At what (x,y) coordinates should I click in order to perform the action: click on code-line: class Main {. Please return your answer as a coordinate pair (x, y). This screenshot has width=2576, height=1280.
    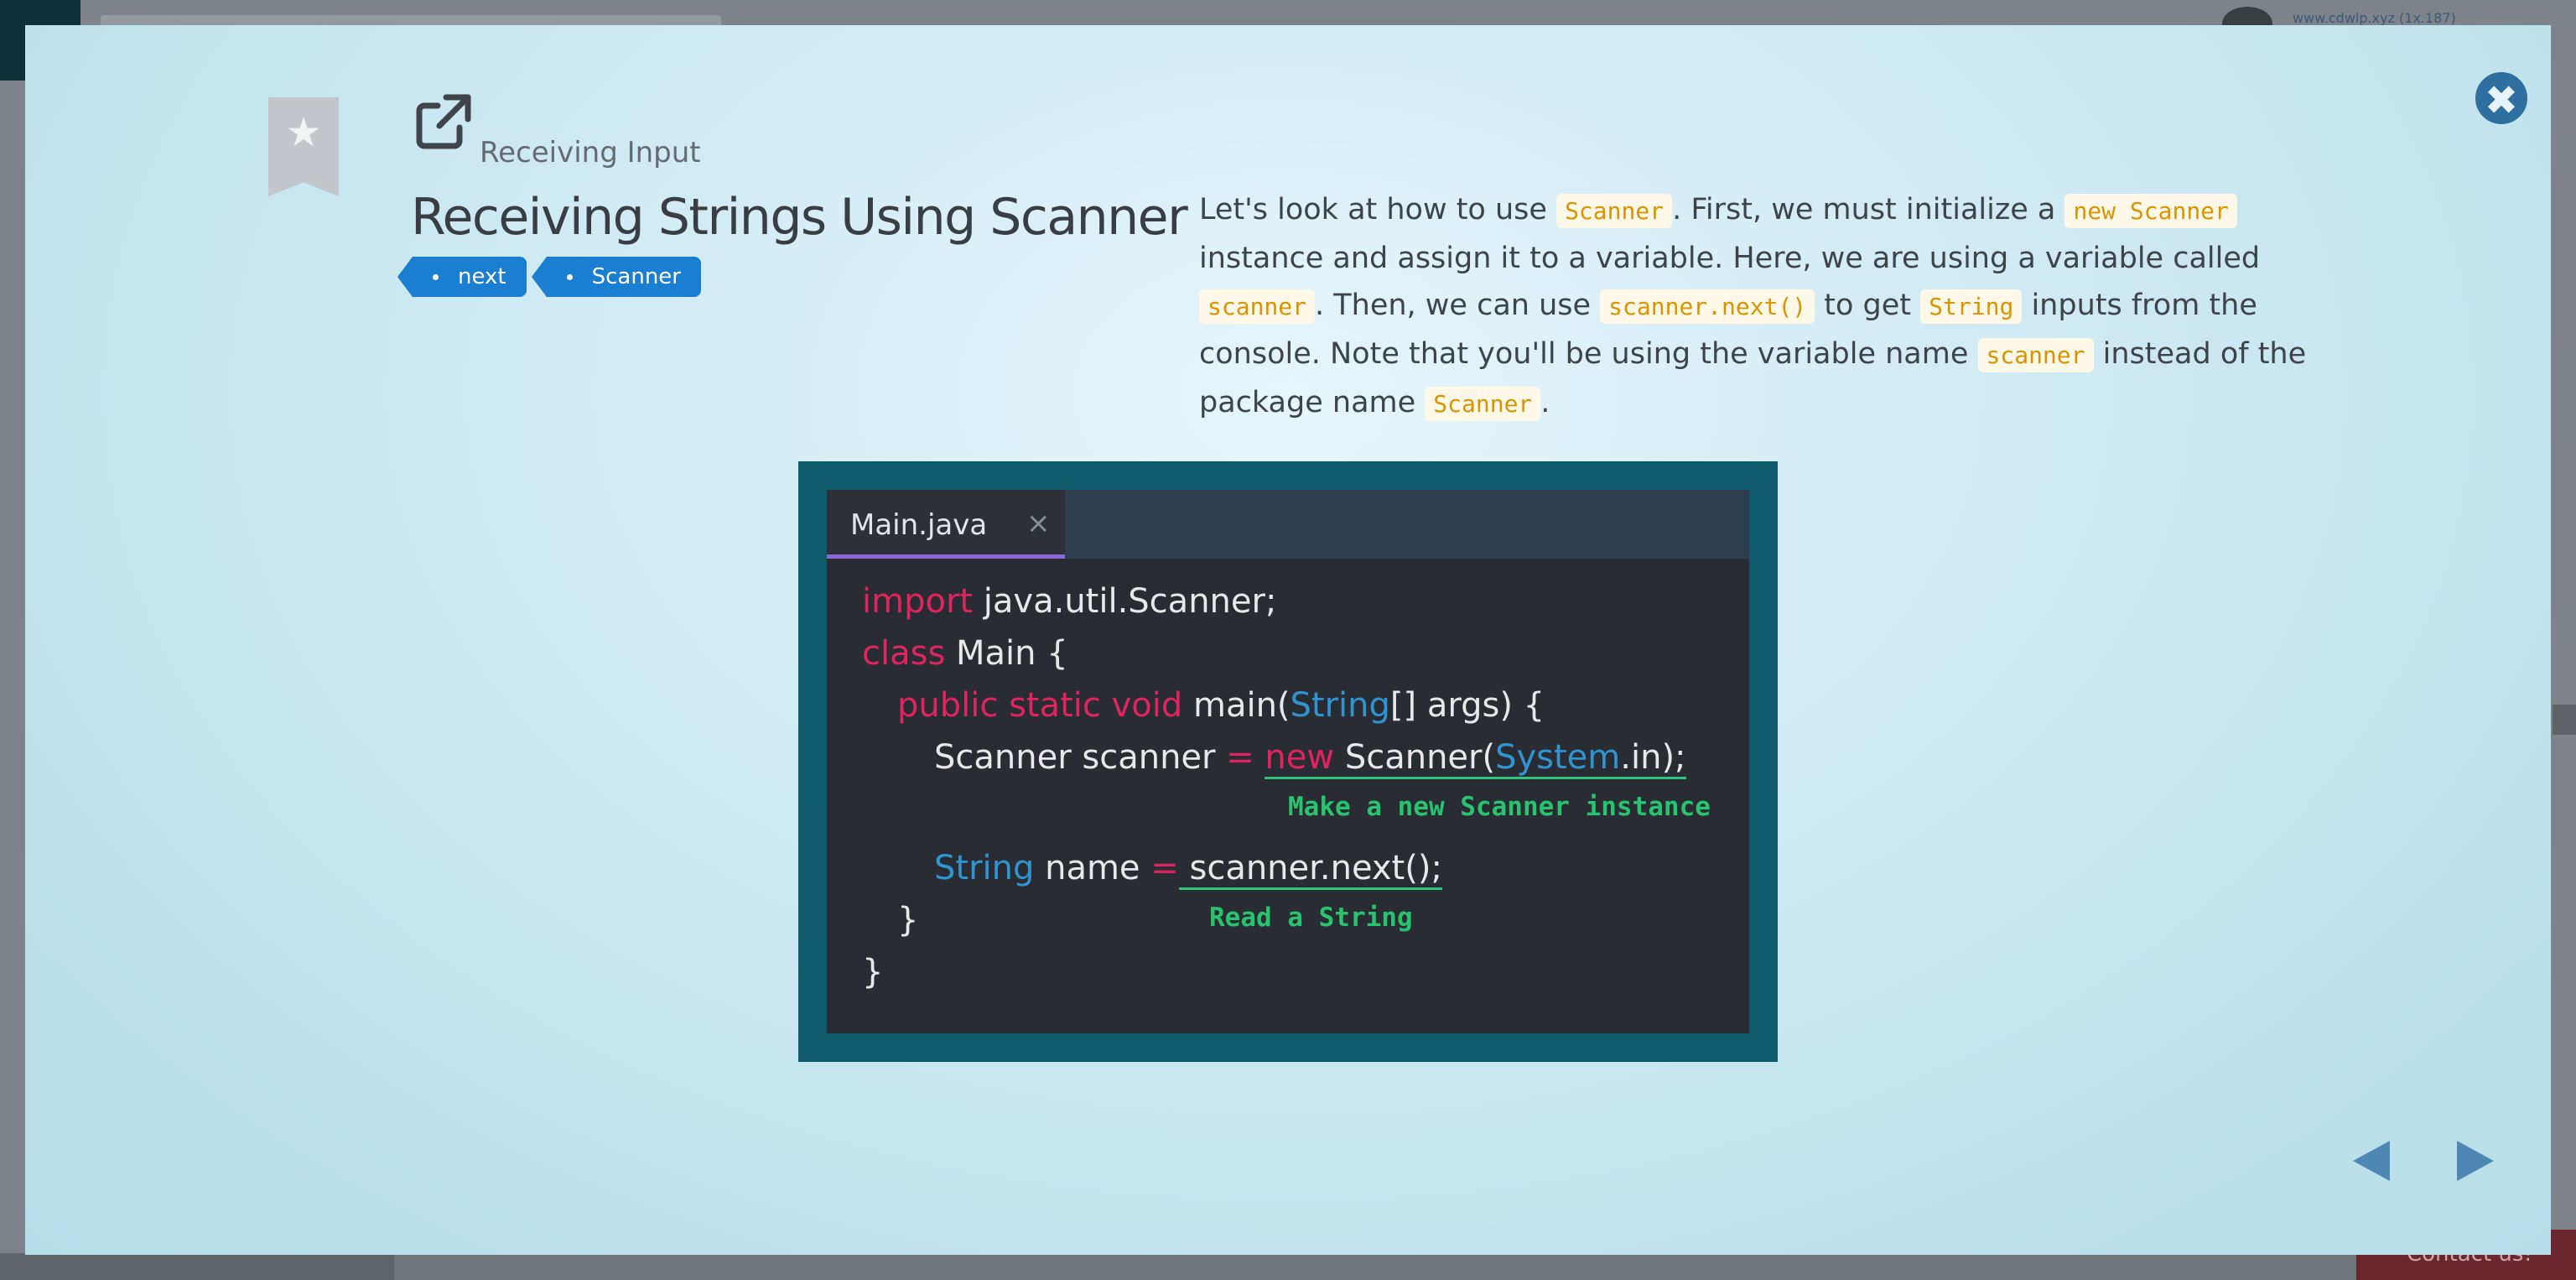
    Looking at the image, I should click on (965, 653).